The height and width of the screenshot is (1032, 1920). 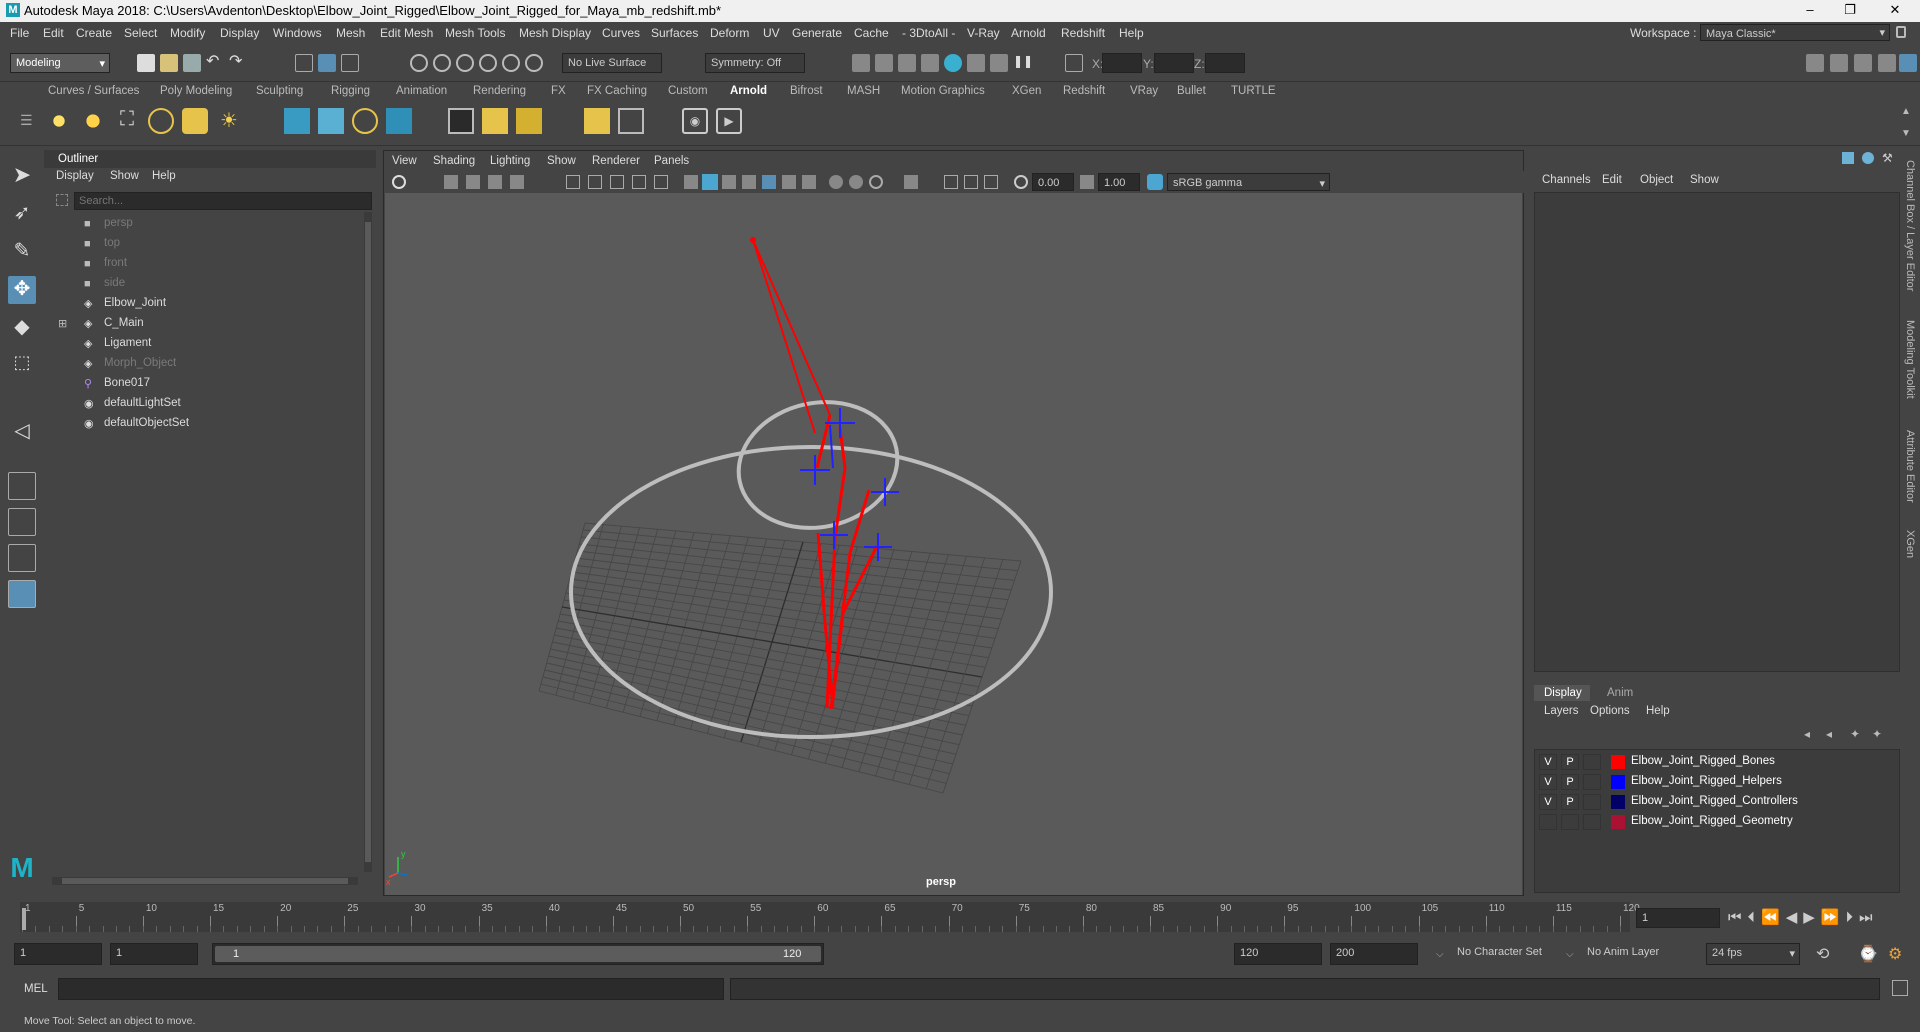 What do you see at coordinates (93, 91) in the screenshot?
I see `shelf-tab-curves-surfaces: Curves / Surfaces` at bounding box center [93, 91].